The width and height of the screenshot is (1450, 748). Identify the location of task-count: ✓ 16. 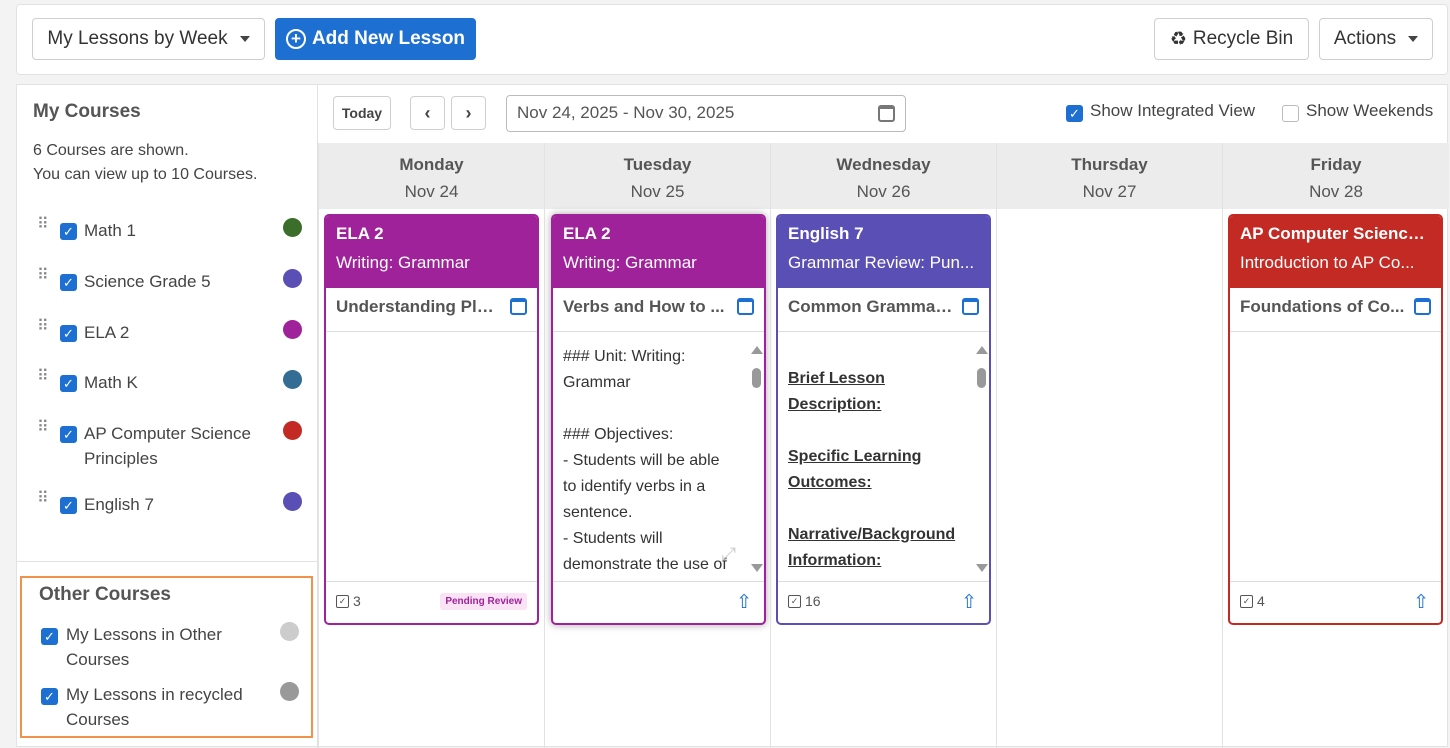
(804, 601).